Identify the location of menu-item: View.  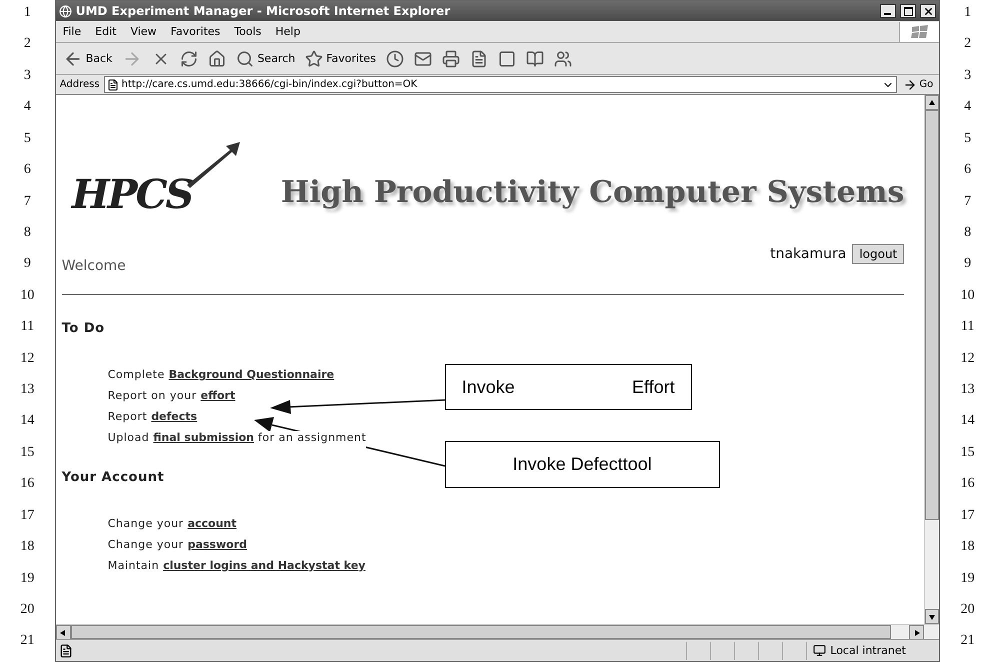
(143, 31).